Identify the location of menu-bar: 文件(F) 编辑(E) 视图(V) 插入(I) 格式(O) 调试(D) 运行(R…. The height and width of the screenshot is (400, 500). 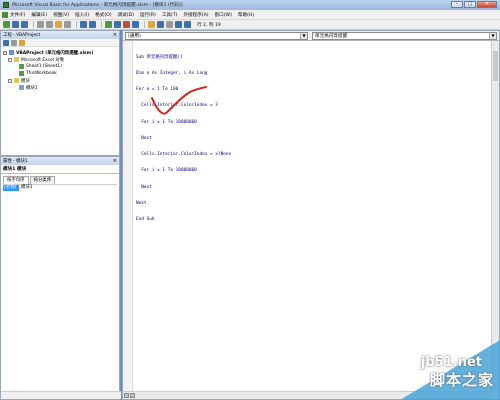
(250, 15).